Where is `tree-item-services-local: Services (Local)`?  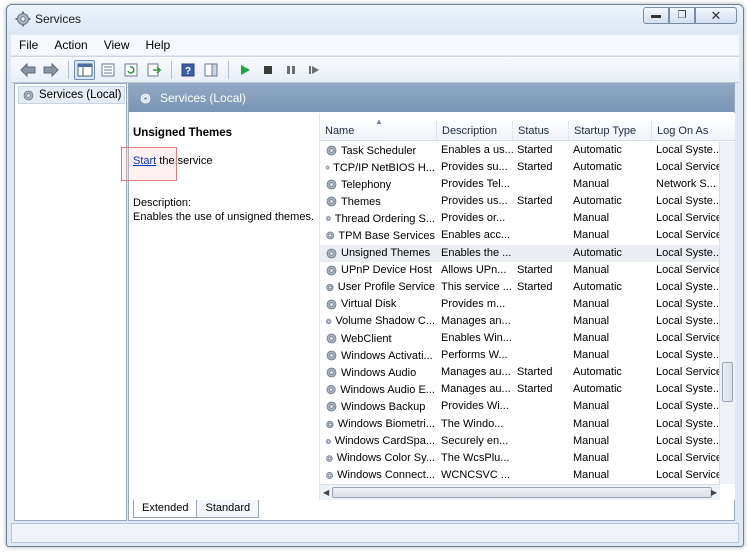
tree-item-services-local: Services (Local) is located at coordinates (72, 95).